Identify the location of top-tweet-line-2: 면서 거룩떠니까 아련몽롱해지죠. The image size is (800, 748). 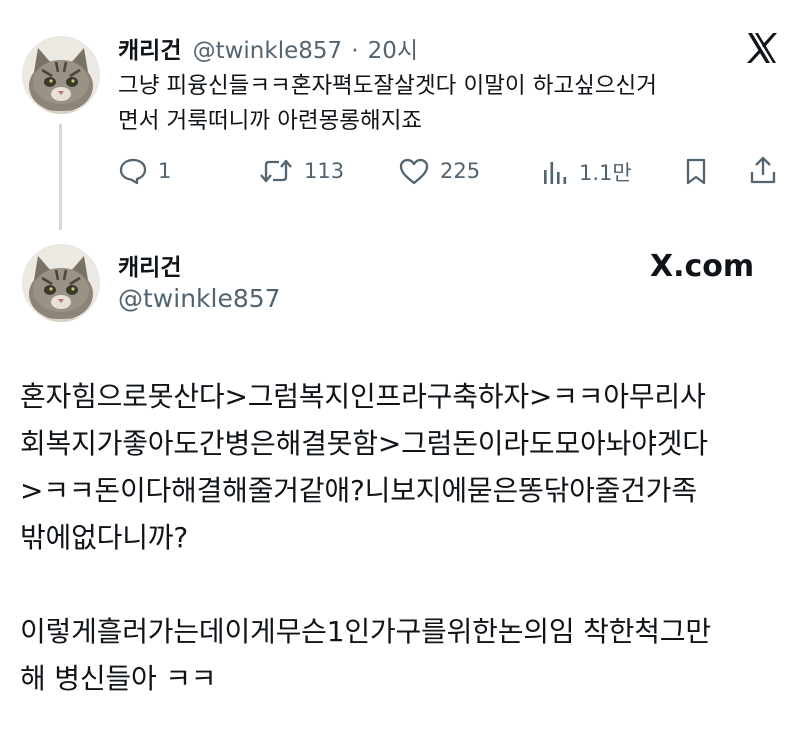
(270, 121).